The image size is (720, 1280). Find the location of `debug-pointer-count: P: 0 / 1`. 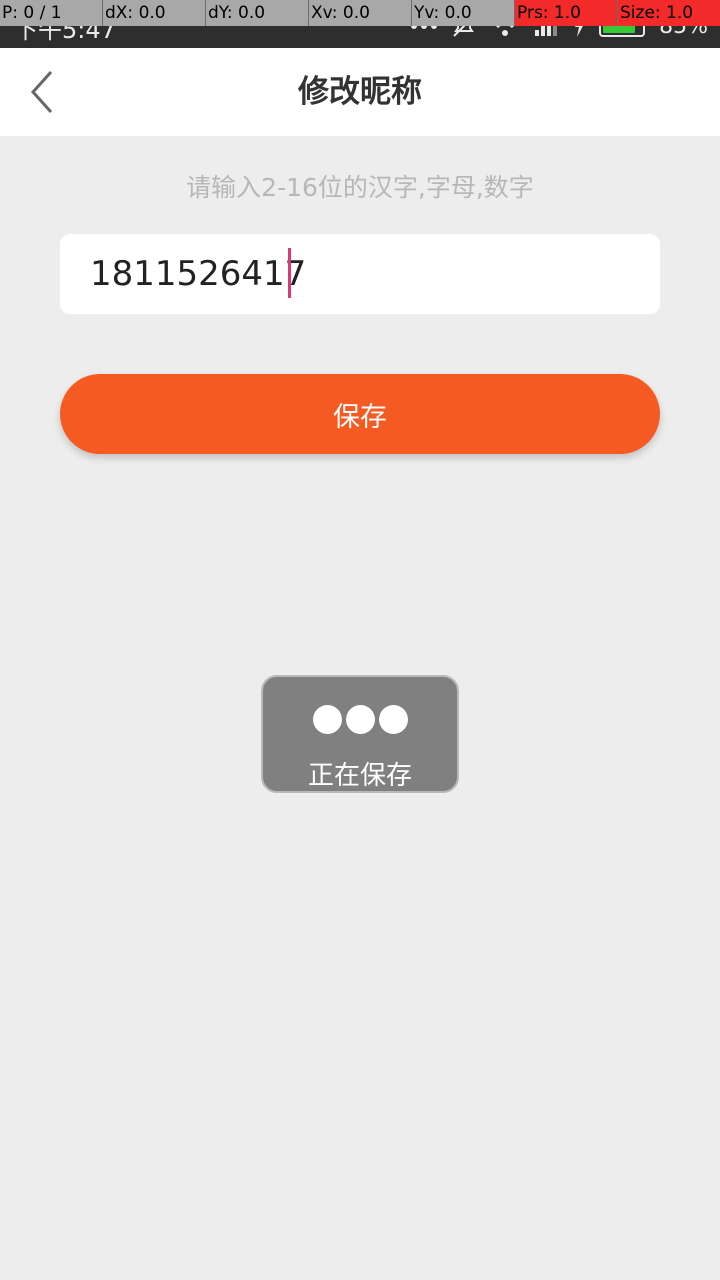

debug-pointer-count: P: 0 / 1 is located at coordinates (51, 13).